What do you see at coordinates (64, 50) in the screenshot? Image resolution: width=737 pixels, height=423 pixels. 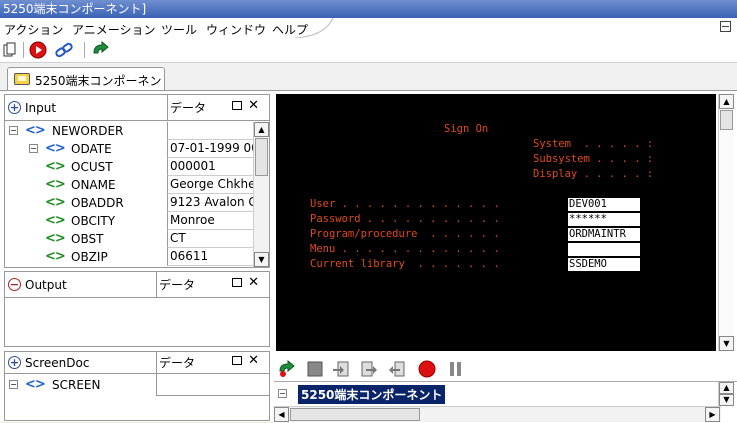 I see `link-icon` at bounding box center [64, 50].